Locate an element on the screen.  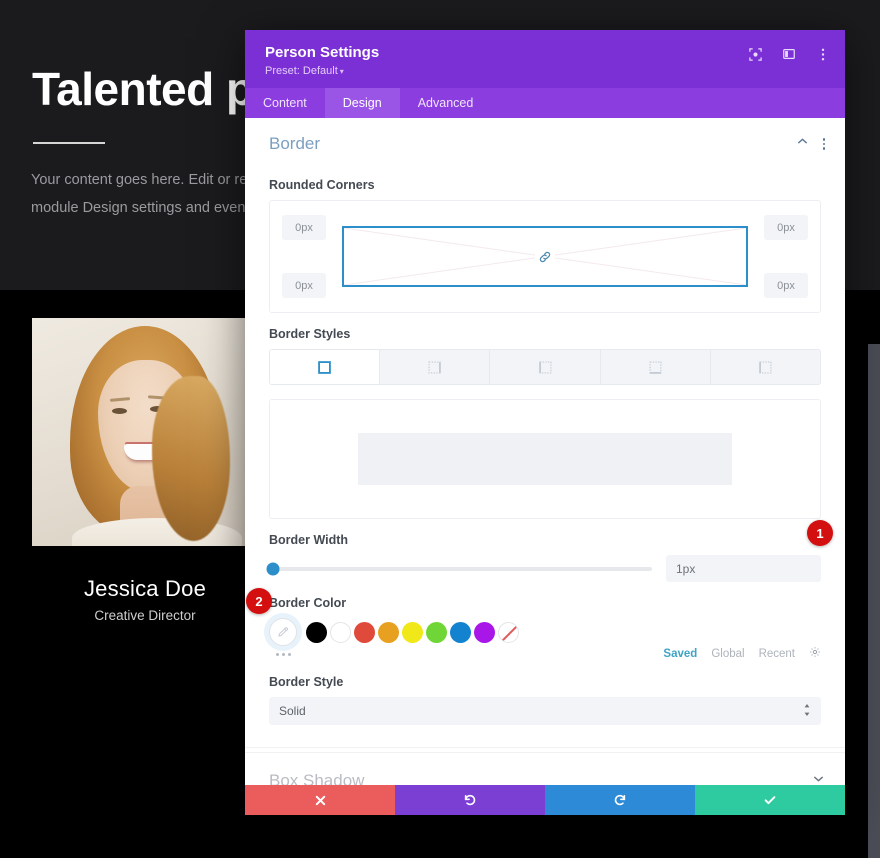
eyedropper-swatch is located at coordinates (283, 632).